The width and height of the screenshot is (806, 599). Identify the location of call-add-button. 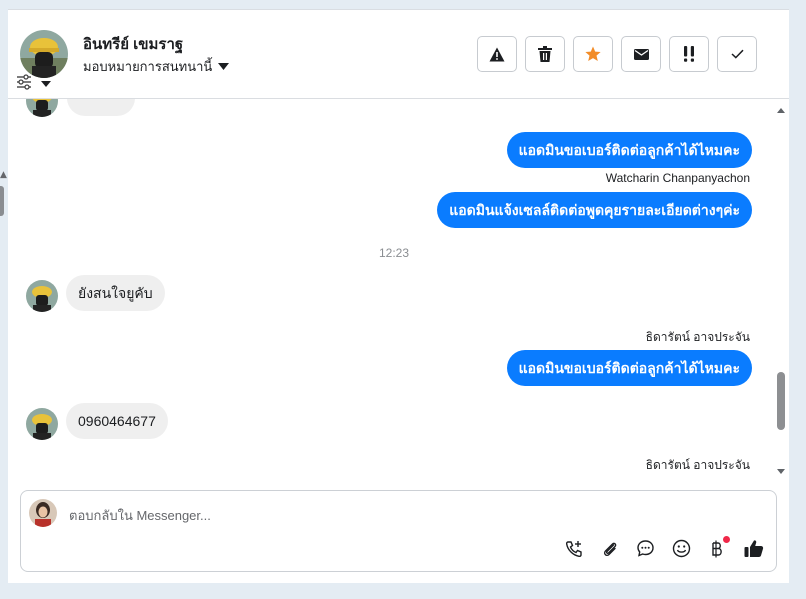
(573, 548).